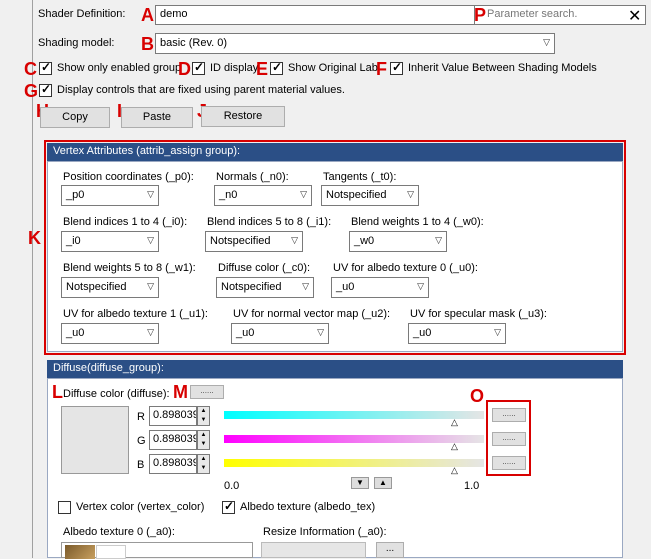 The height and width of the screenshot is (559, 651). What do you see at coordinates (354, 463) in the screenshot?
I see `channel-b-slider` at bounding box center [354, 463].